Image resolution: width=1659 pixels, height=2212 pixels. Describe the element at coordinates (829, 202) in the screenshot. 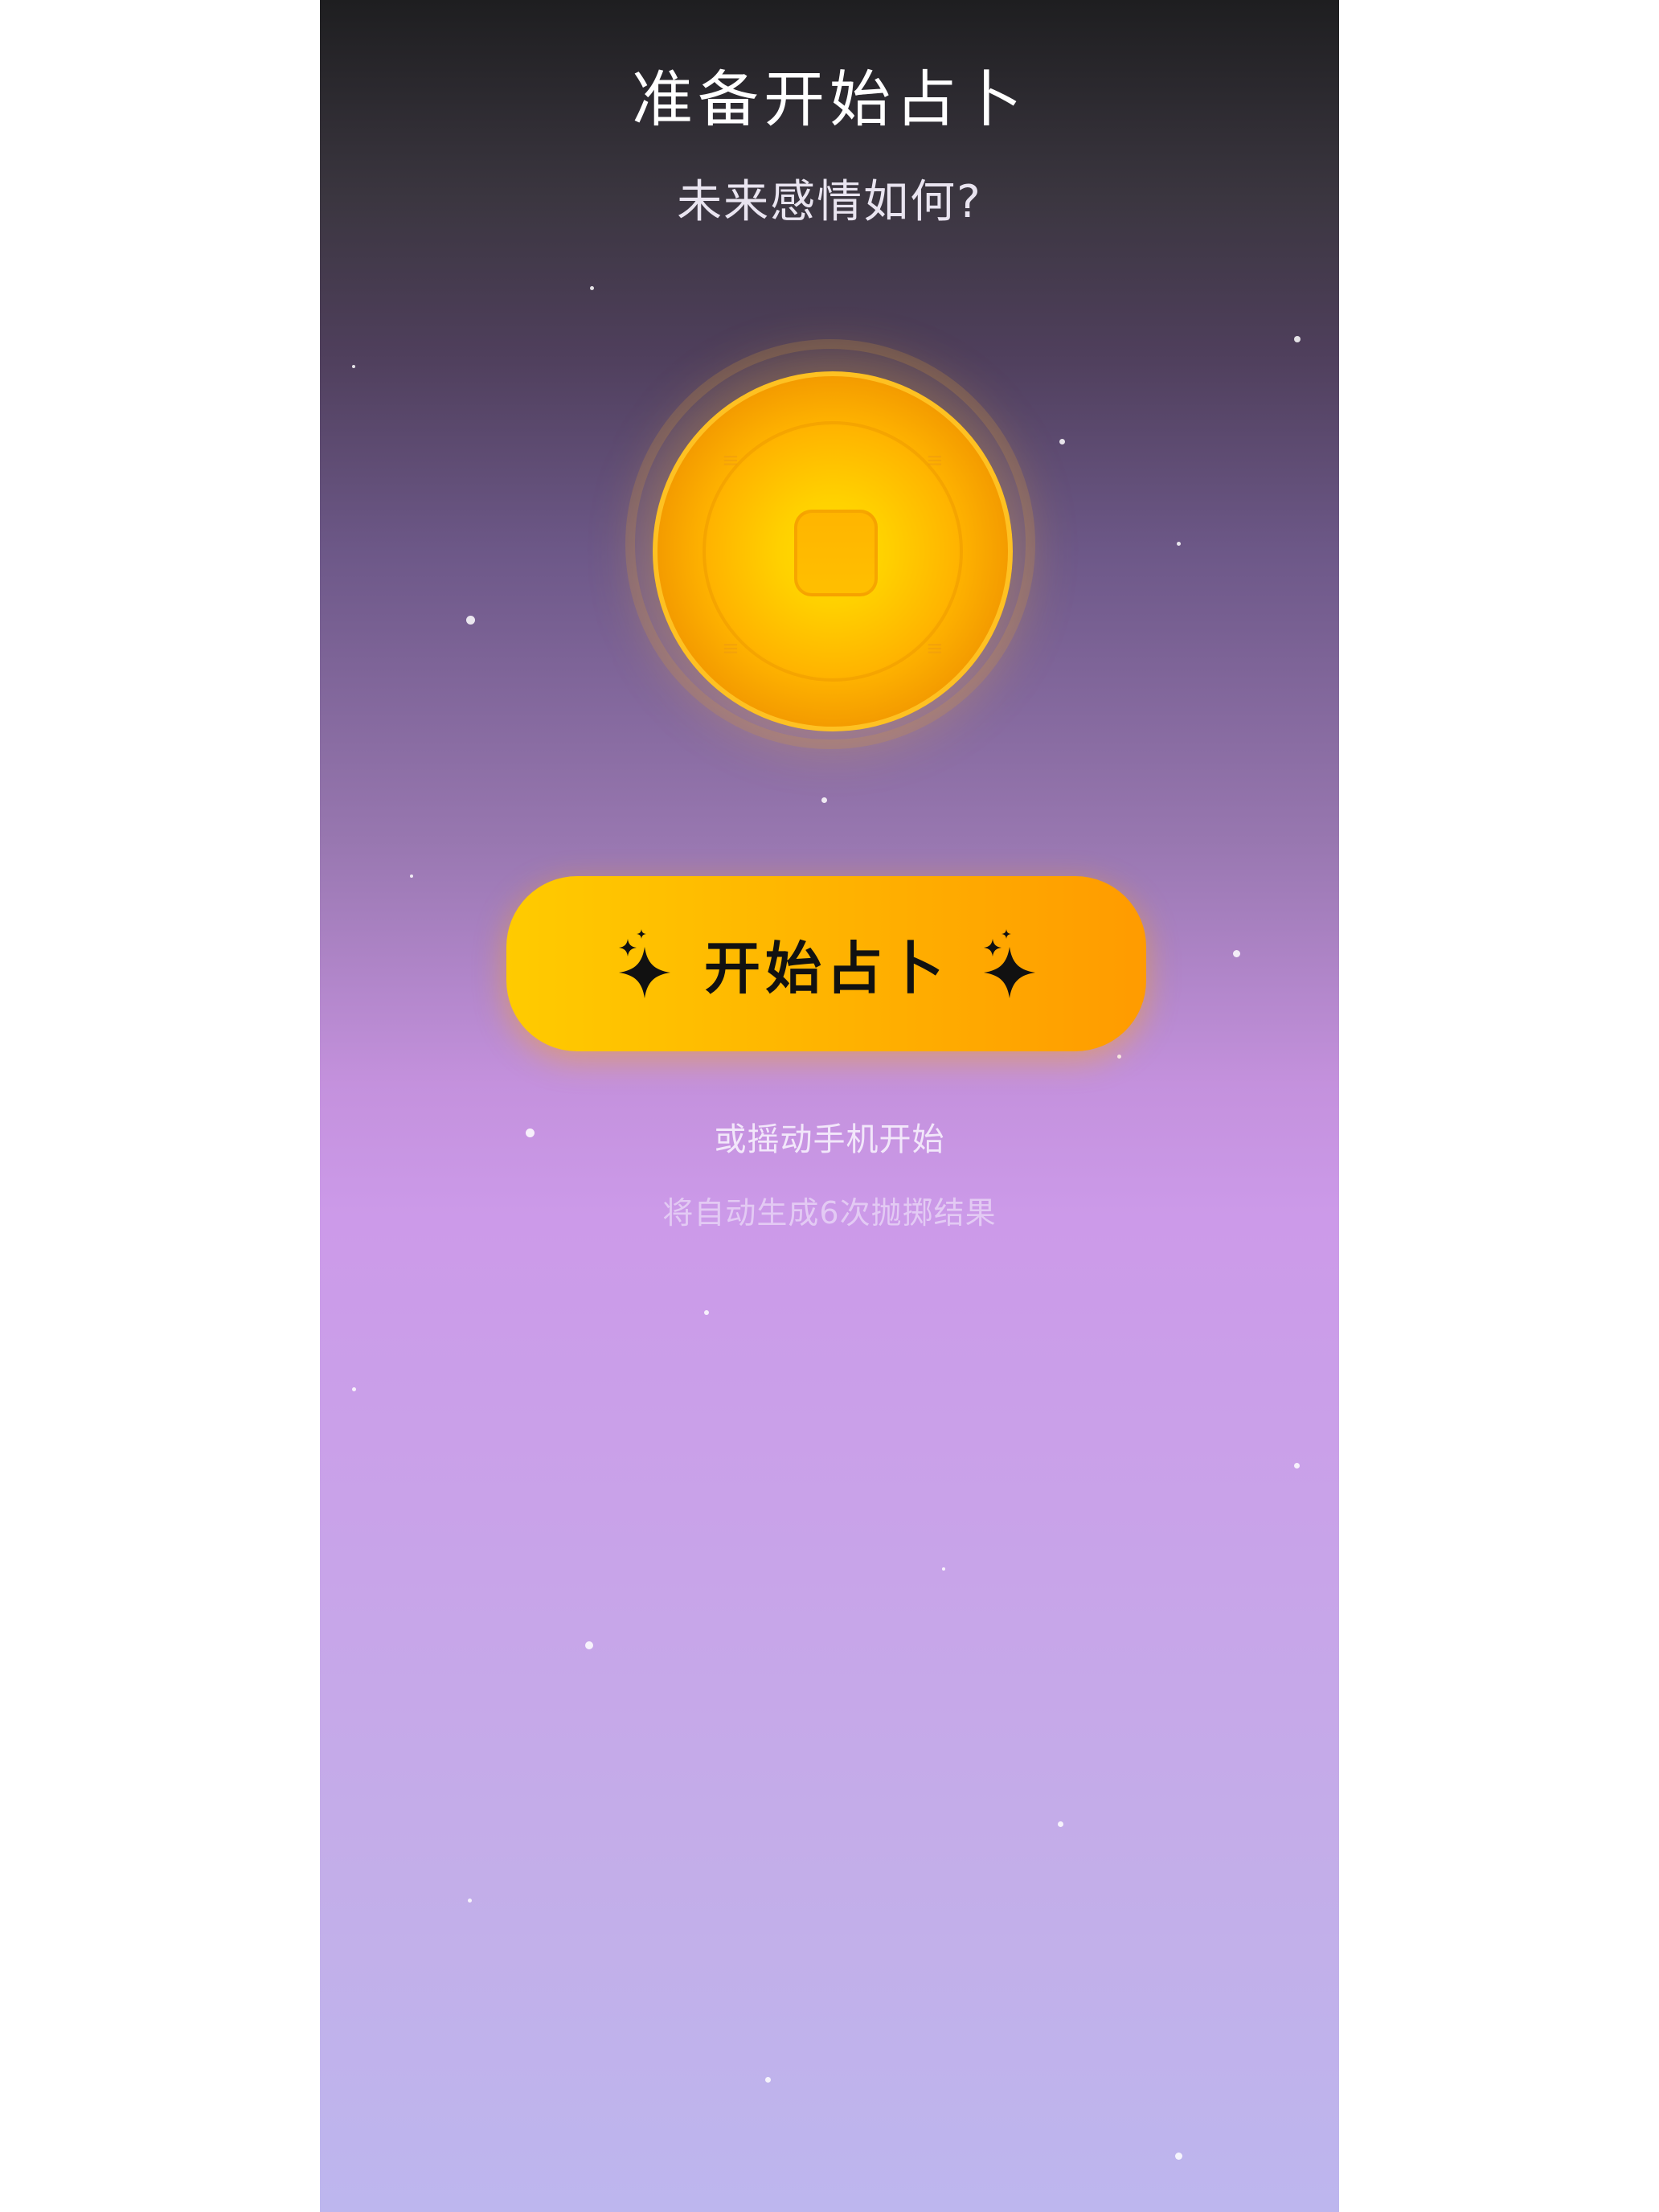

I see `question-subtitle: 未来感情如何?` at that location.